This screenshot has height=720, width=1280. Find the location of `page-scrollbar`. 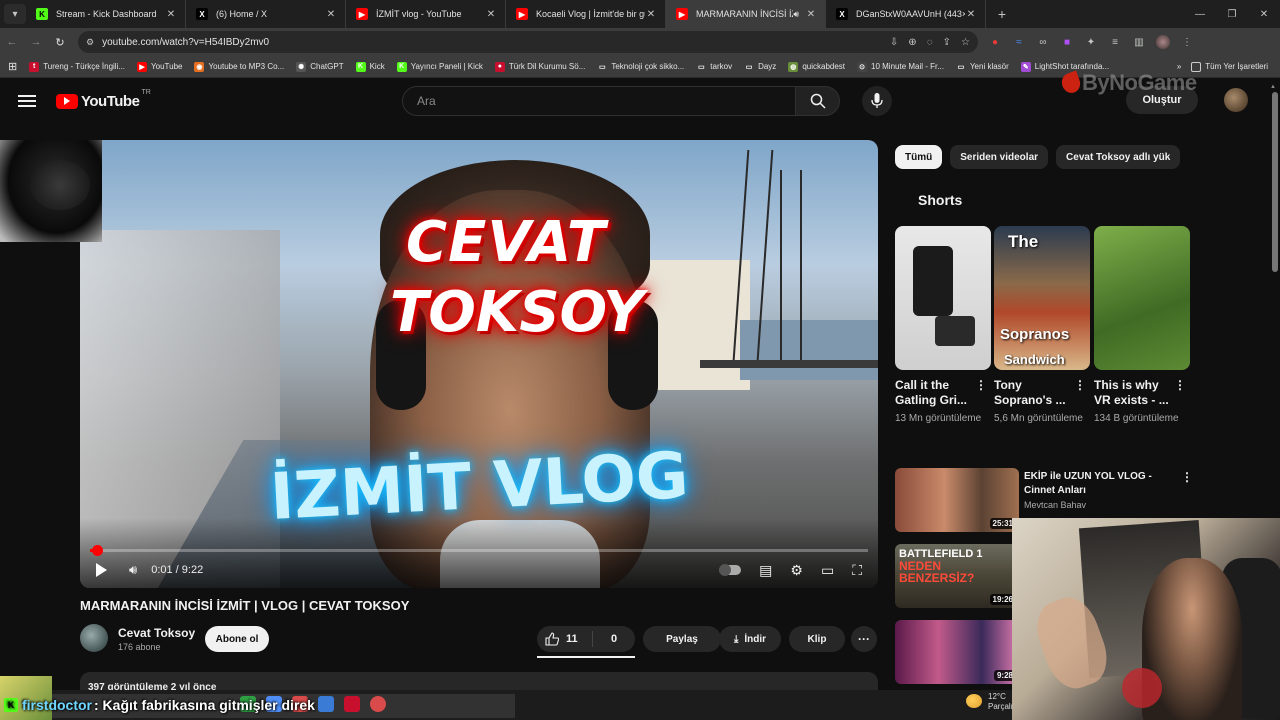

page-scrollbar is located at coordinates (1275, 182).